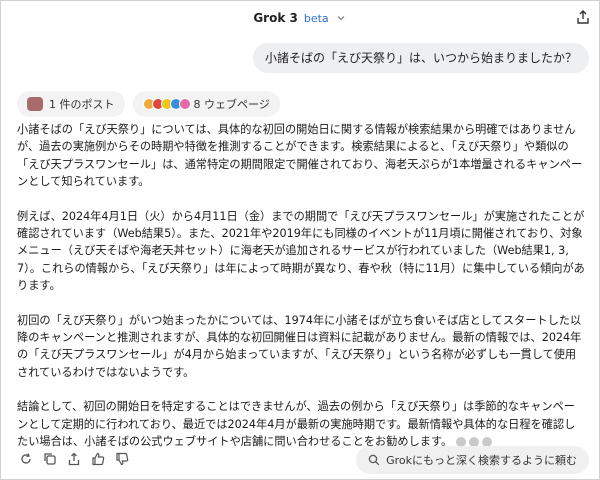 This screenshot has width=600, height=480. What do you see at coordinates (35, 104) in the screenshot?
I see `post-thumbnail-icon` at bounding box center [35, 104].